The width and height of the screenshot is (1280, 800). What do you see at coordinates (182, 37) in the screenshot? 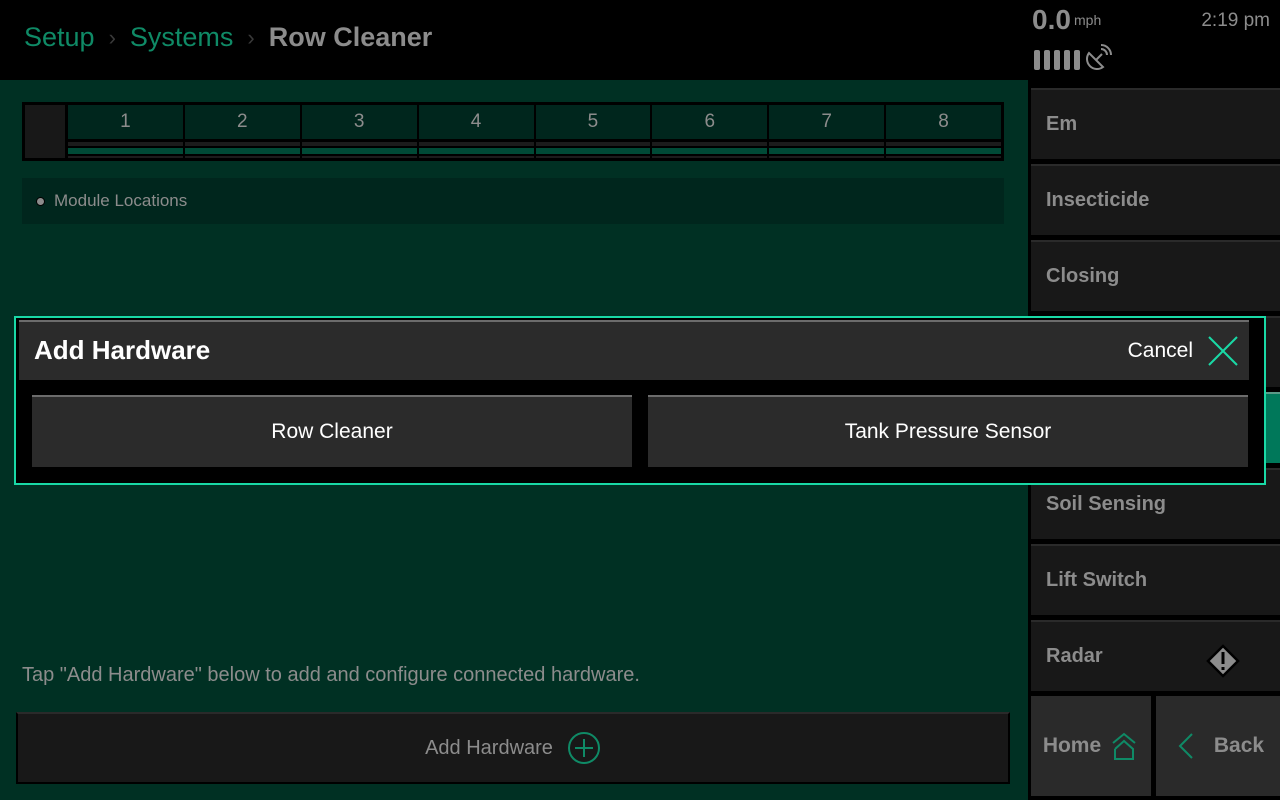
I see `breadcrumb-systems: Systems` at bounding box center [182, 37].